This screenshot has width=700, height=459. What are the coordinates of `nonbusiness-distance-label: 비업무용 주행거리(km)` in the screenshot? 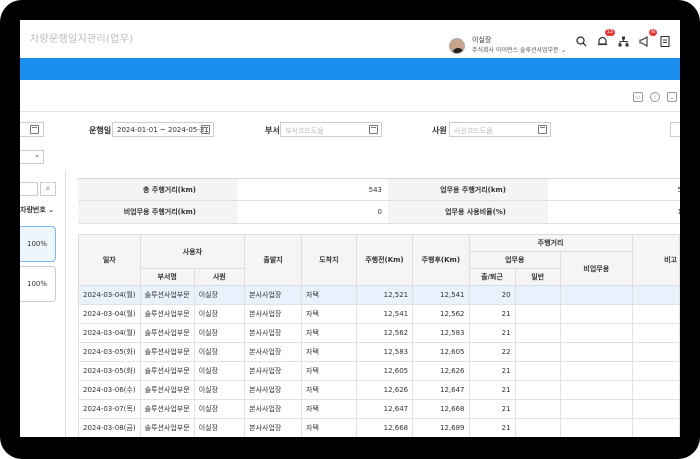 It's located at (159, 212).